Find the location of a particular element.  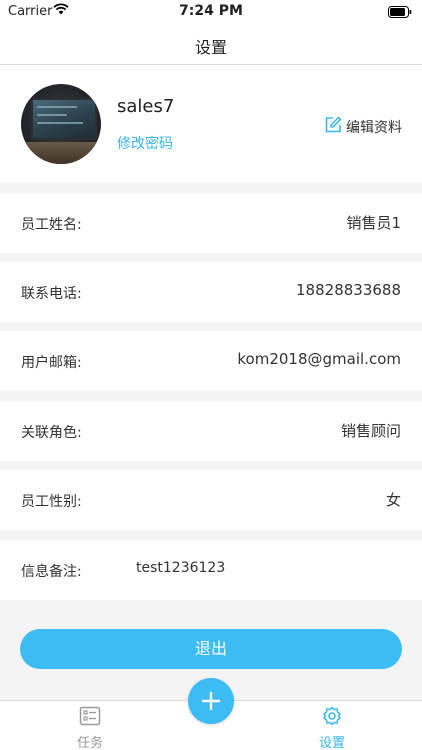

info-row-remark: 信息备注: test1236123 is located at coordinates (211, 570).